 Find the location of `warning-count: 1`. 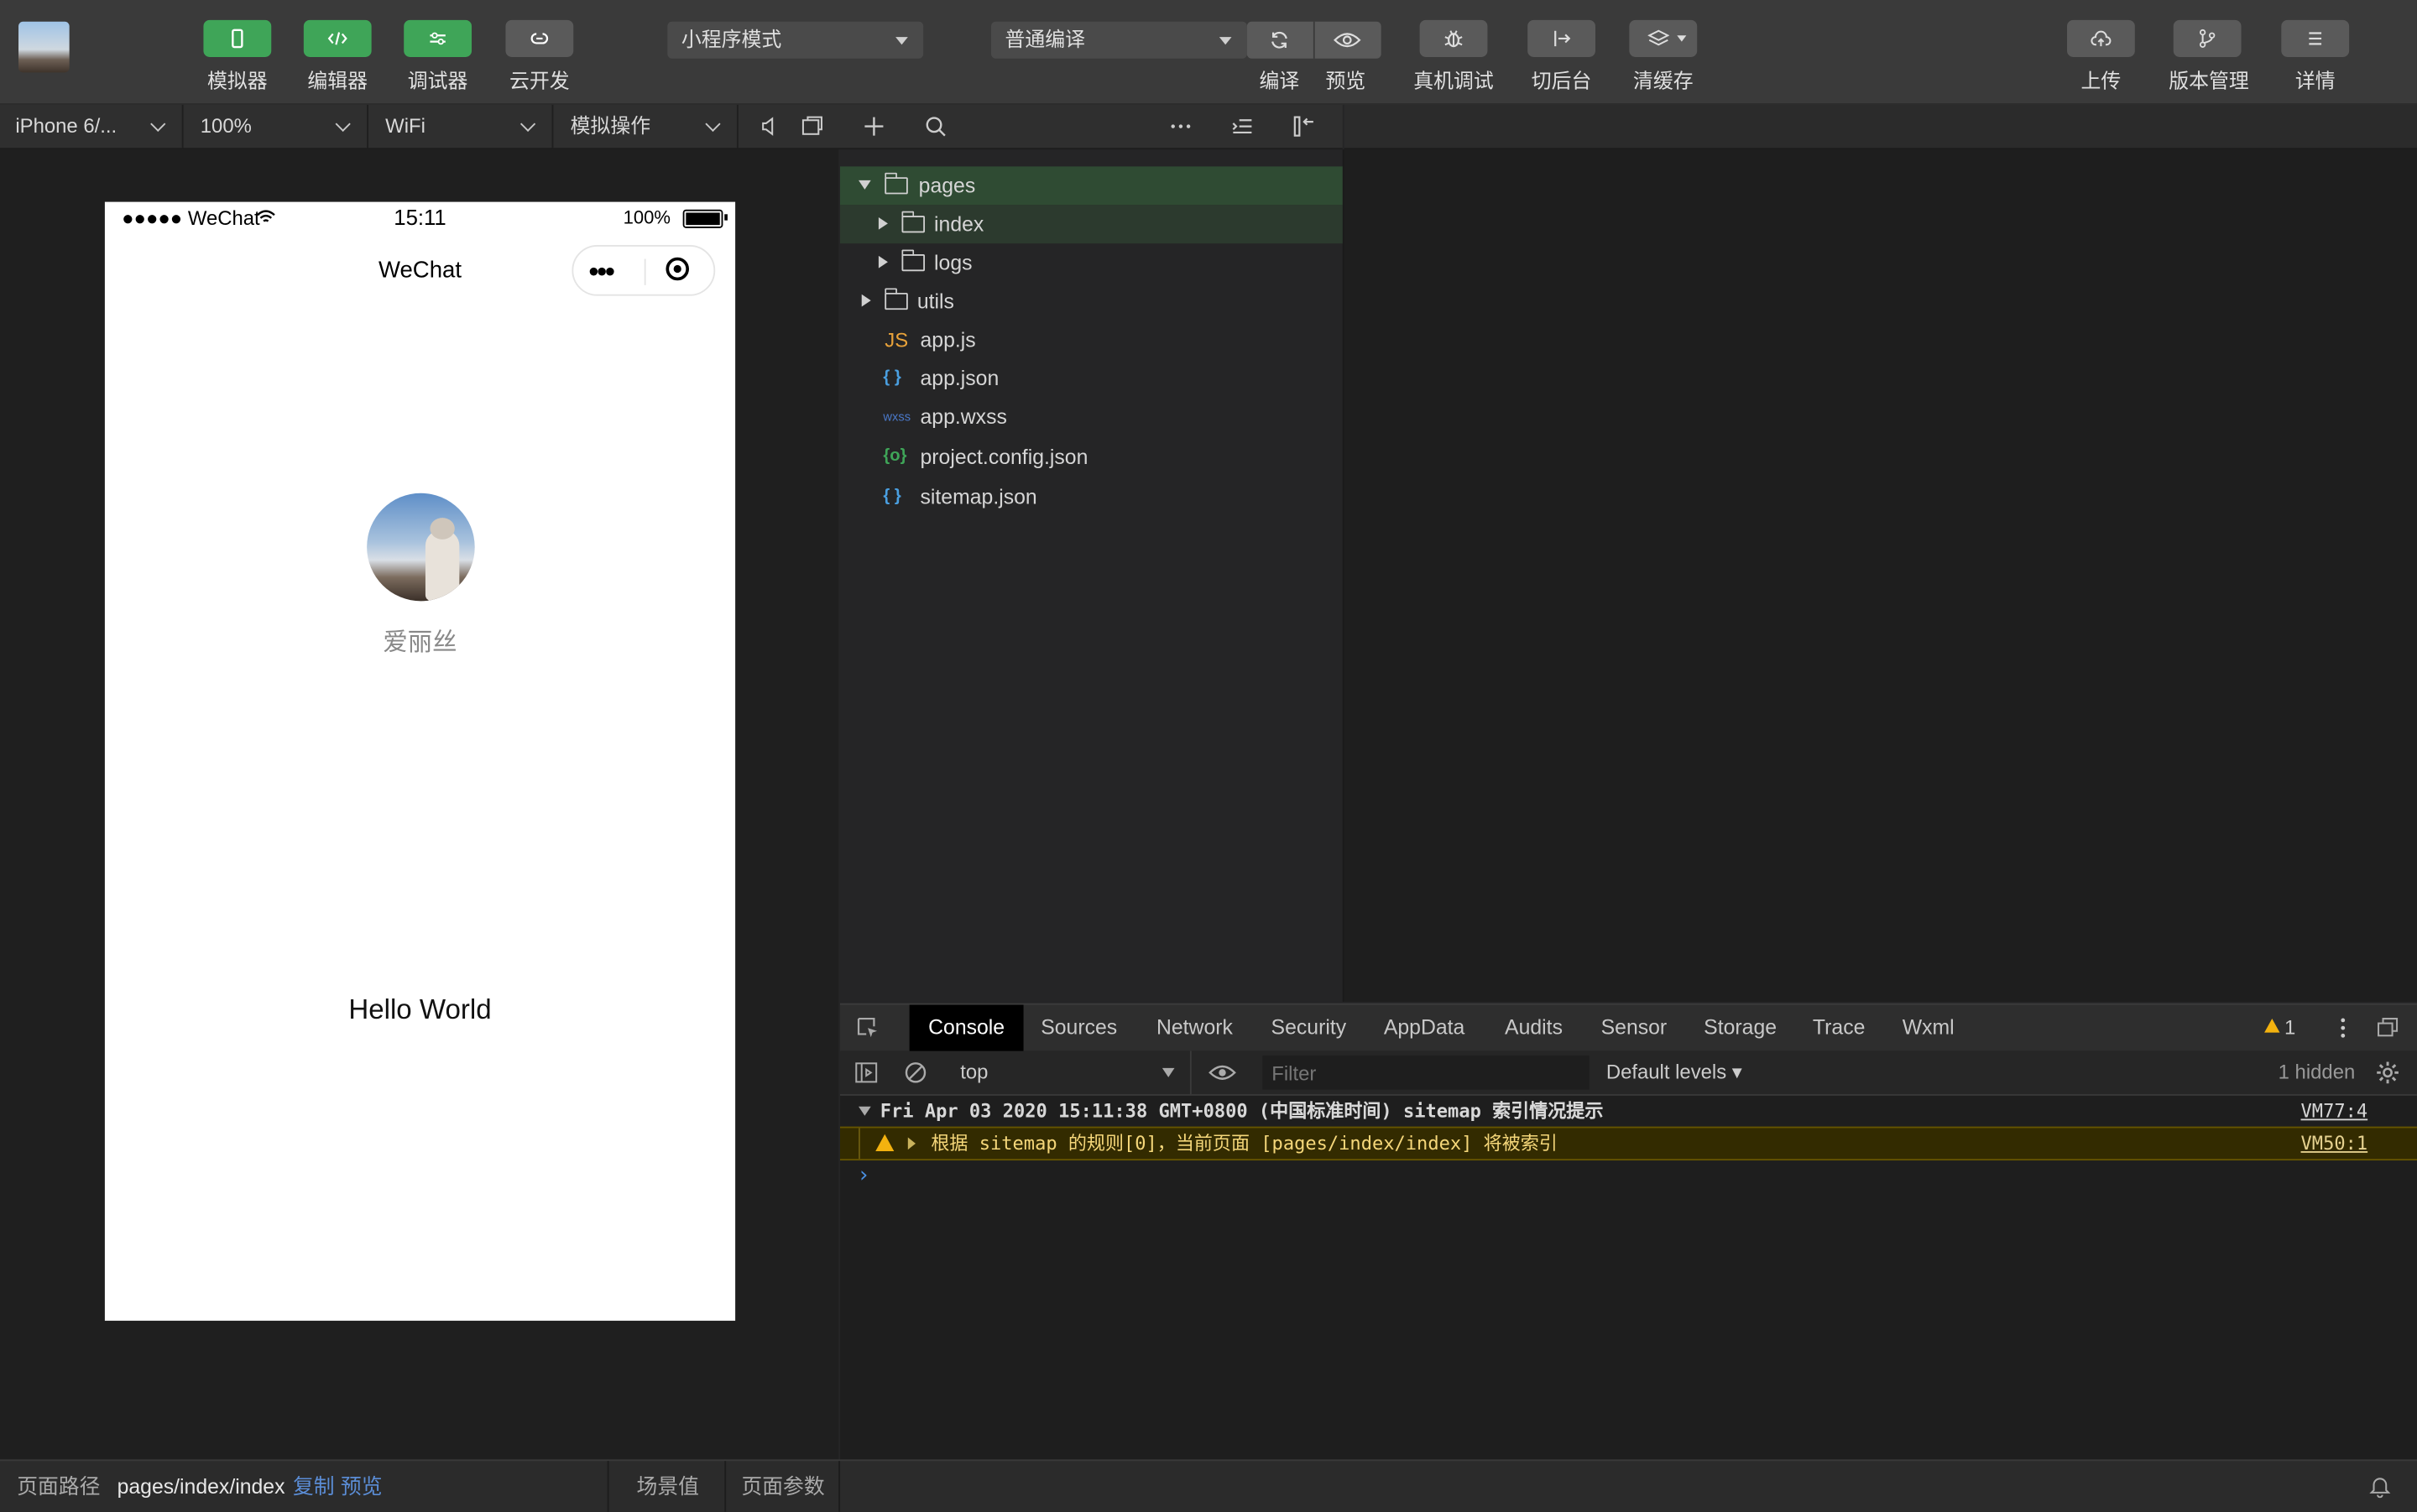

warning-count: 1 is located at coordinates (2289, 1027).